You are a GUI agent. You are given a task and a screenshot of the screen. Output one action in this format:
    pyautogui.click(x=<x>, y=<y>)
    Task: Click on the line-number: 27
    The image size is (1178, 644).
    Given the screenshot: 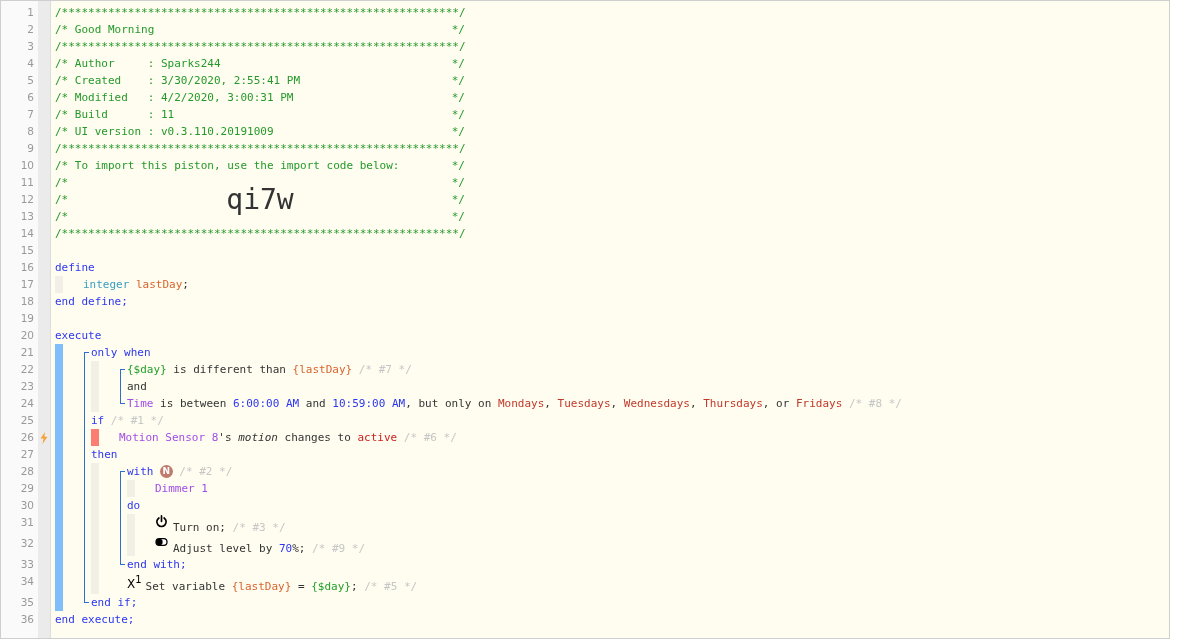 What is the action you would take?
    pyautogui.click(x=26, y=454)
    